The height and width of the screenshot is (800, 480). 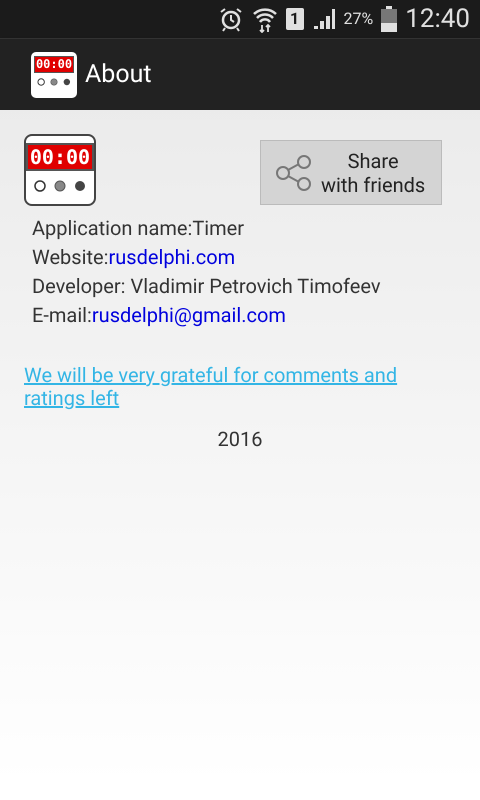 I want to click on info-link: rusdelphi.com, so click(x=172, y=257).